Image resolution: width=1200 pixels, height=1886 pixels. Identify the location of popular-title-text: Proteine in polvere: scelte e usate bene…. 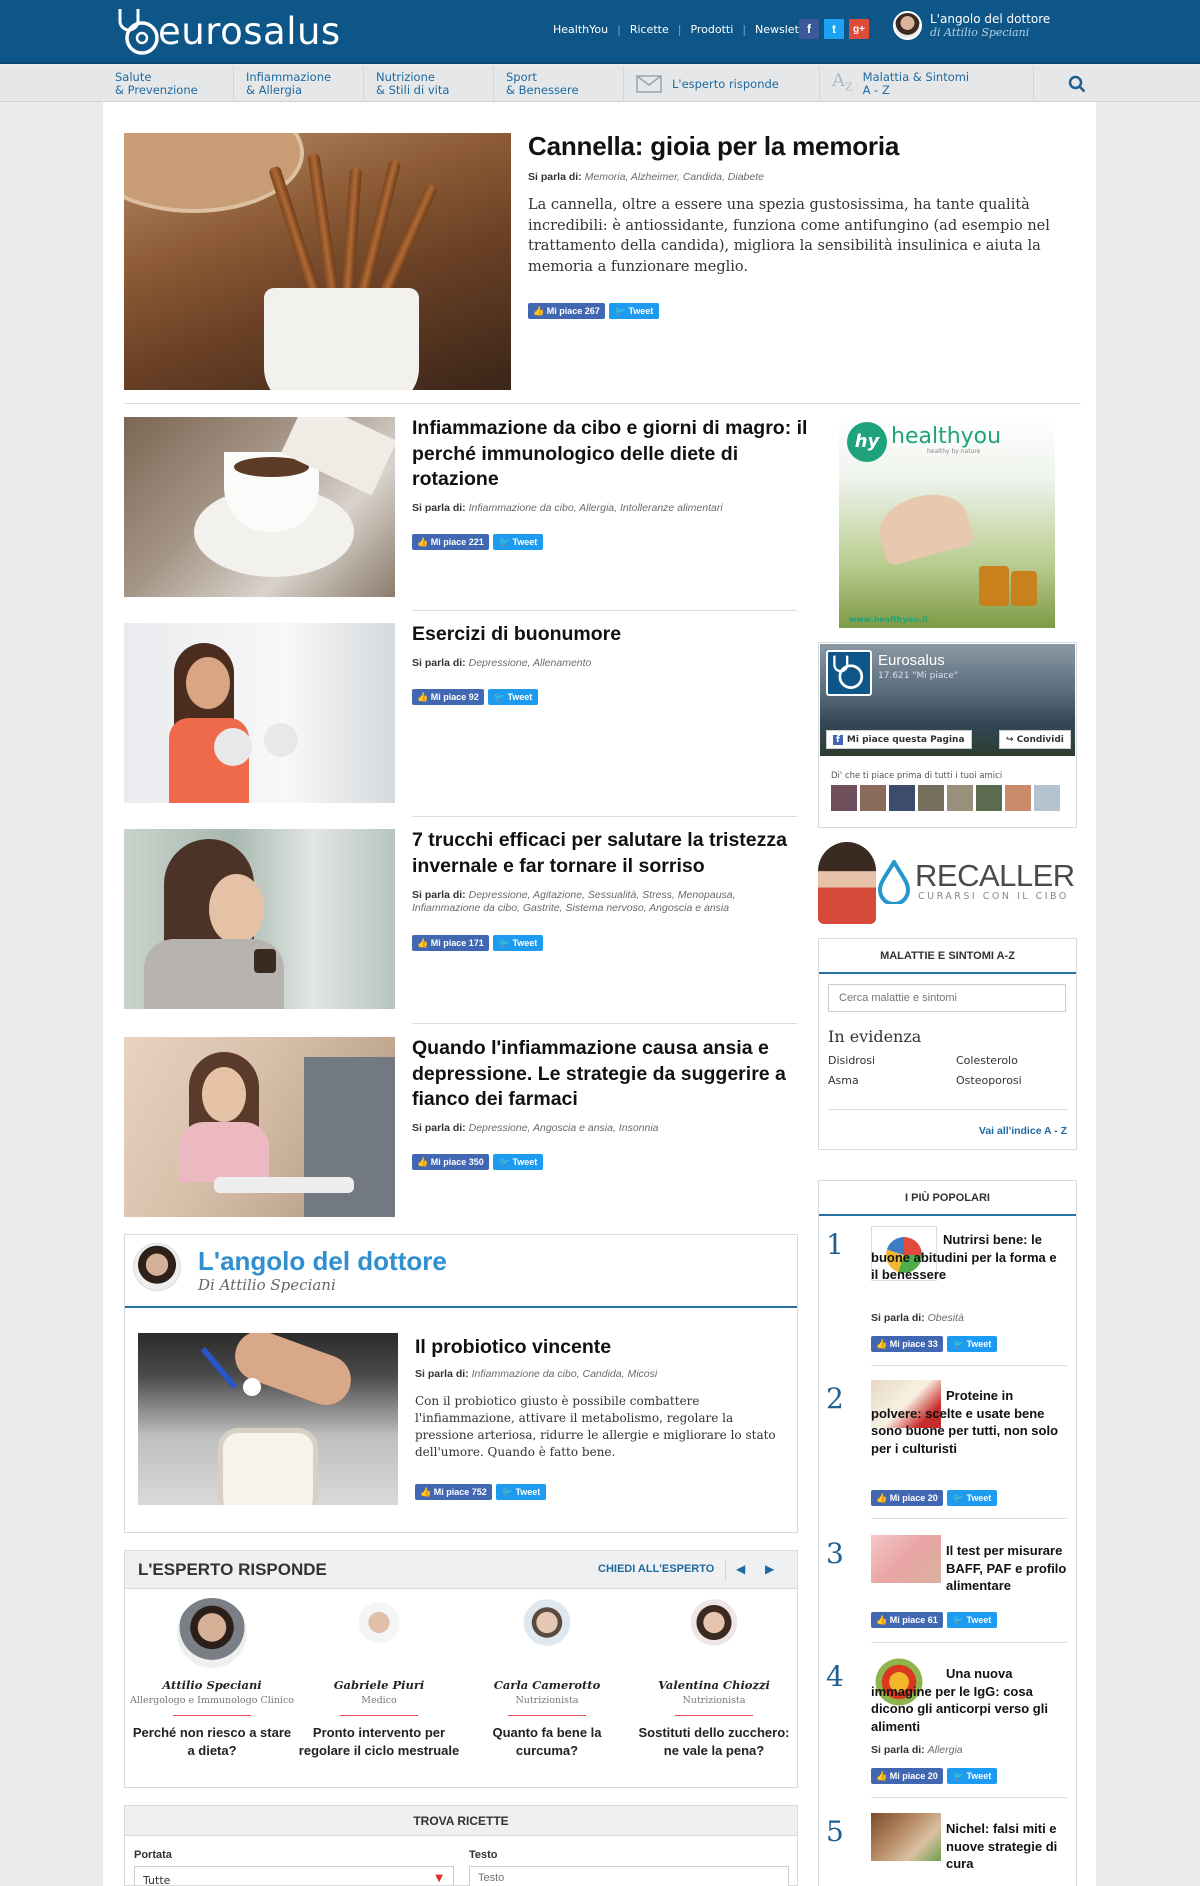
(968, 1422).